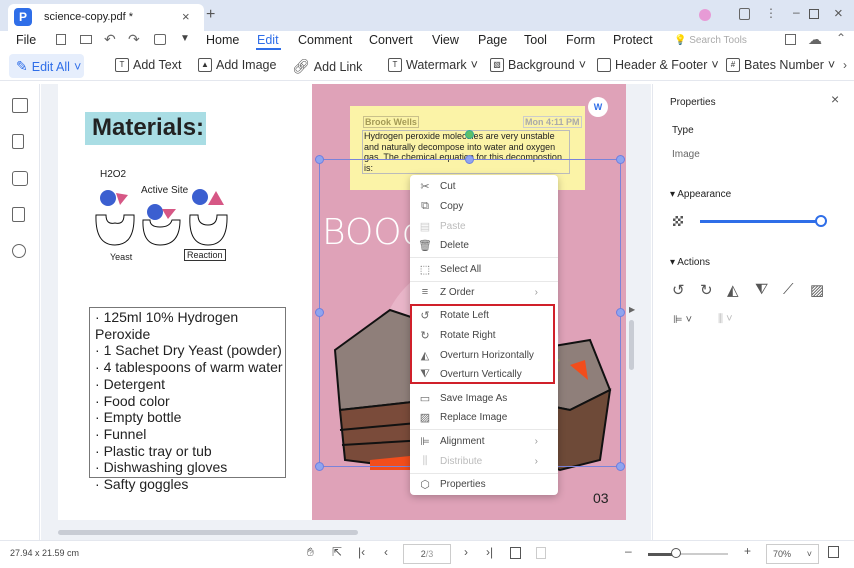 The width and height of the screenshot is (854, 568). I want to click on new-tab-icon: +, so click(210, 15).